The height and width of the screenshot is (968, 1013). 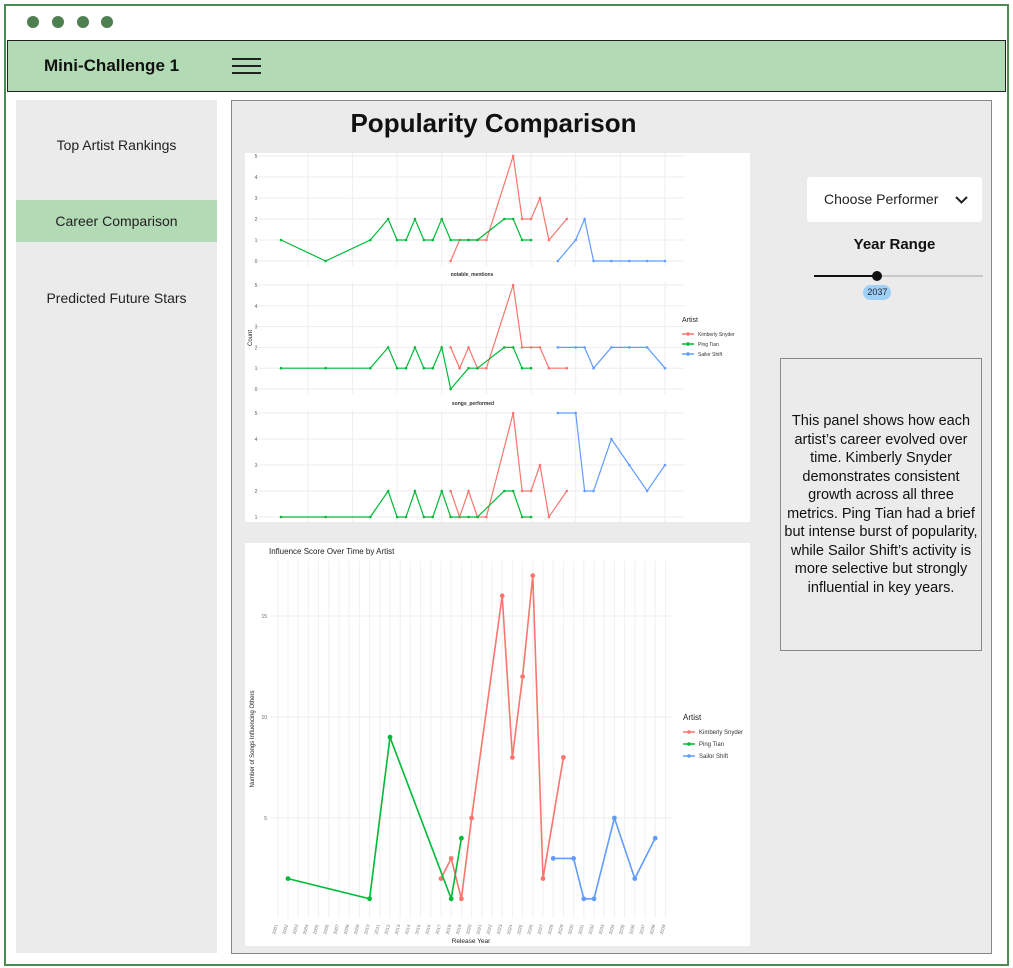 What do you see at coordinates (367, 928) in the screenshot?
I see `x-tick-label: 2010` at bounding box center [367, 928].